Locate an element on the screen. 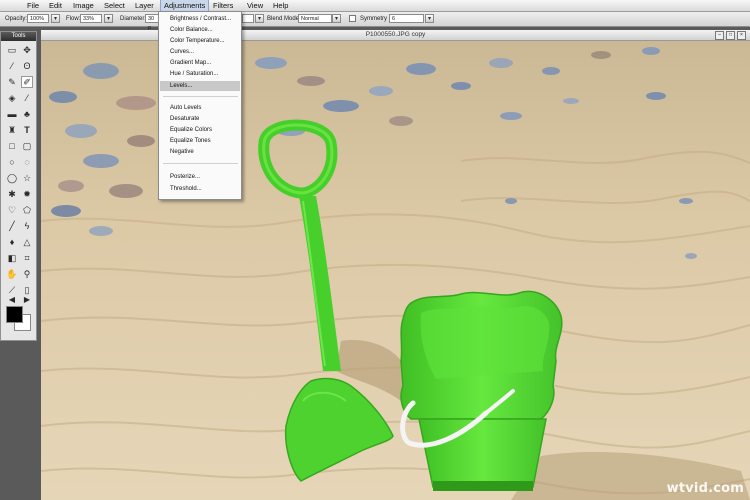 The width and height of the screenshot is (750, 500). window-controls: – □ × is located at coordinates (729, 35).